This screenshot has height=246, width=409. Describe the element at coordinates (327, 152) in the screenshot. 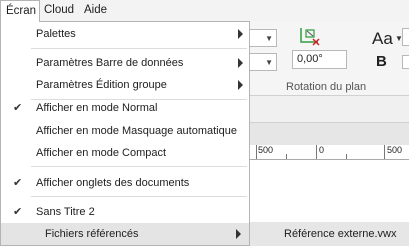

I see `ruler: 500 0 500` at that location.